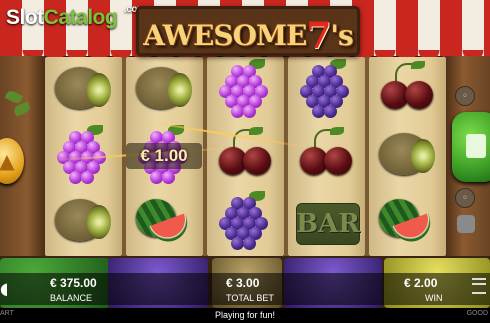 Image resolution: width=490 pixels, height=323 pixels. What do you see at coordinates (245, 88) in the screenshot?
I see `purple-grapes-symbol` at bounding box center [245, 88].